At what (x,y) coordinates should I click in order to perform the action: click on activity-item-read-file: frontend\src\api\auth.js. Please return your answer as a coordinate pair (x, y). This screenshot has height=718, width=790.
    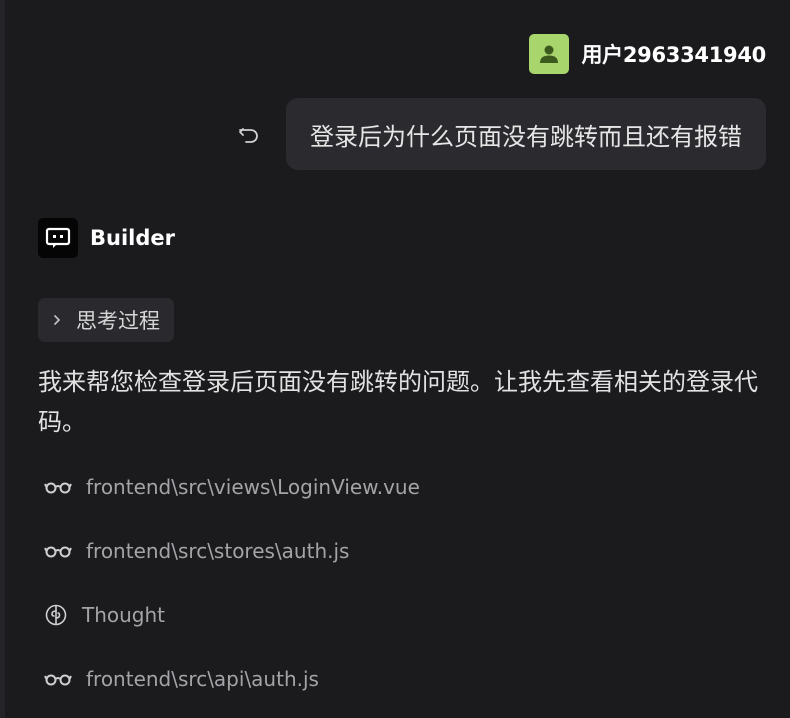
    Looking at the image, I should click on (181, 679).